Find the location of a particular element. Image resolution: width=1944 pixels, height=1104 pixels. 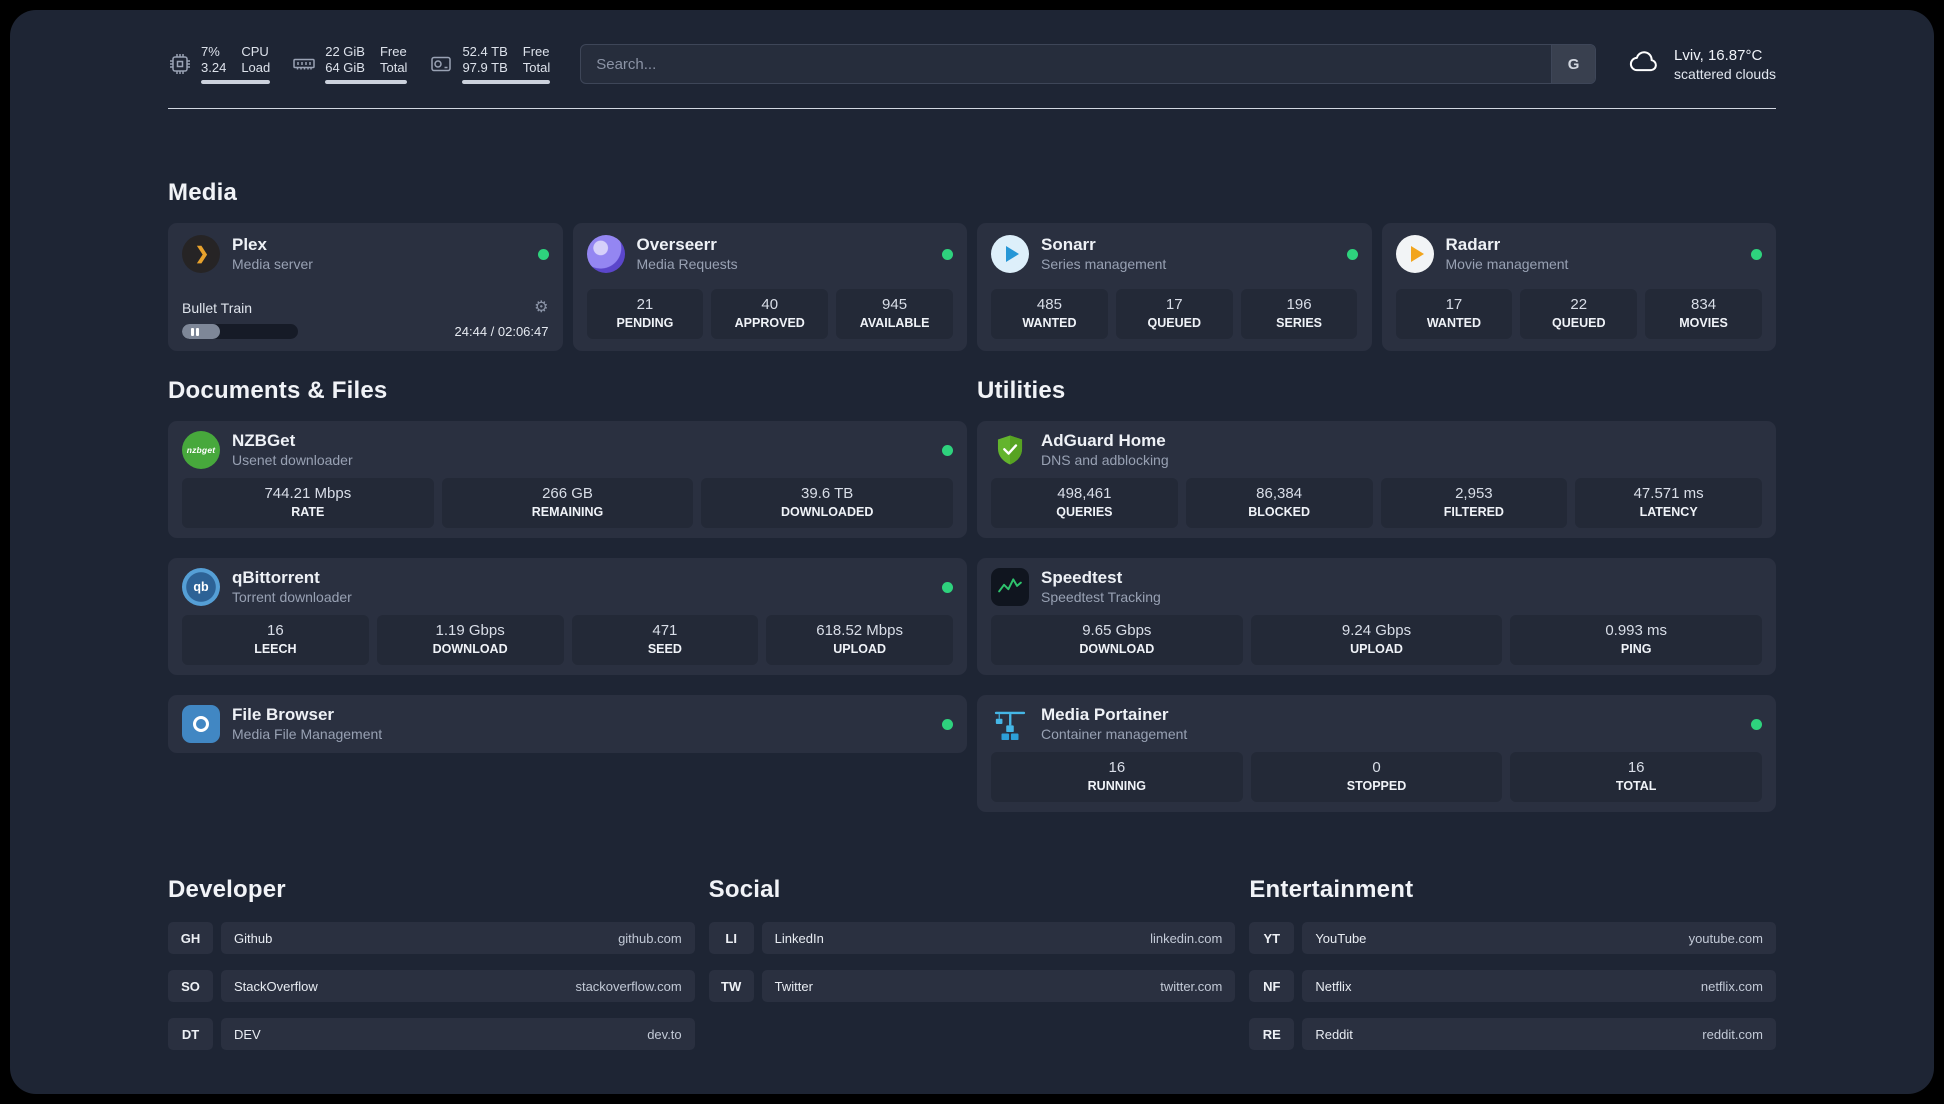

stat-tile-download: 9.65 Gbps DOWNLOAD is located at coordinates (1117, 640).